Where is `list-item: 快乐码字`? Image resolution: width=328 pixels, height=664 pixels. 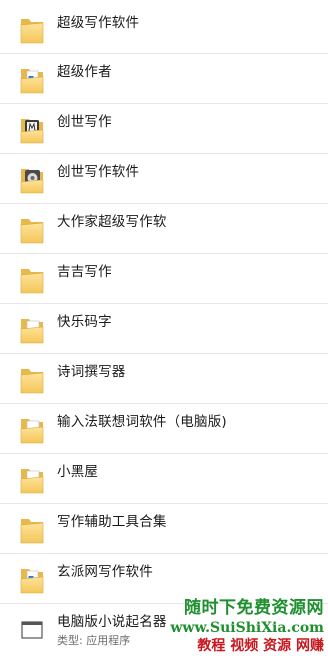 list-item: 快乐码字 is located at coordinates (164, 329).